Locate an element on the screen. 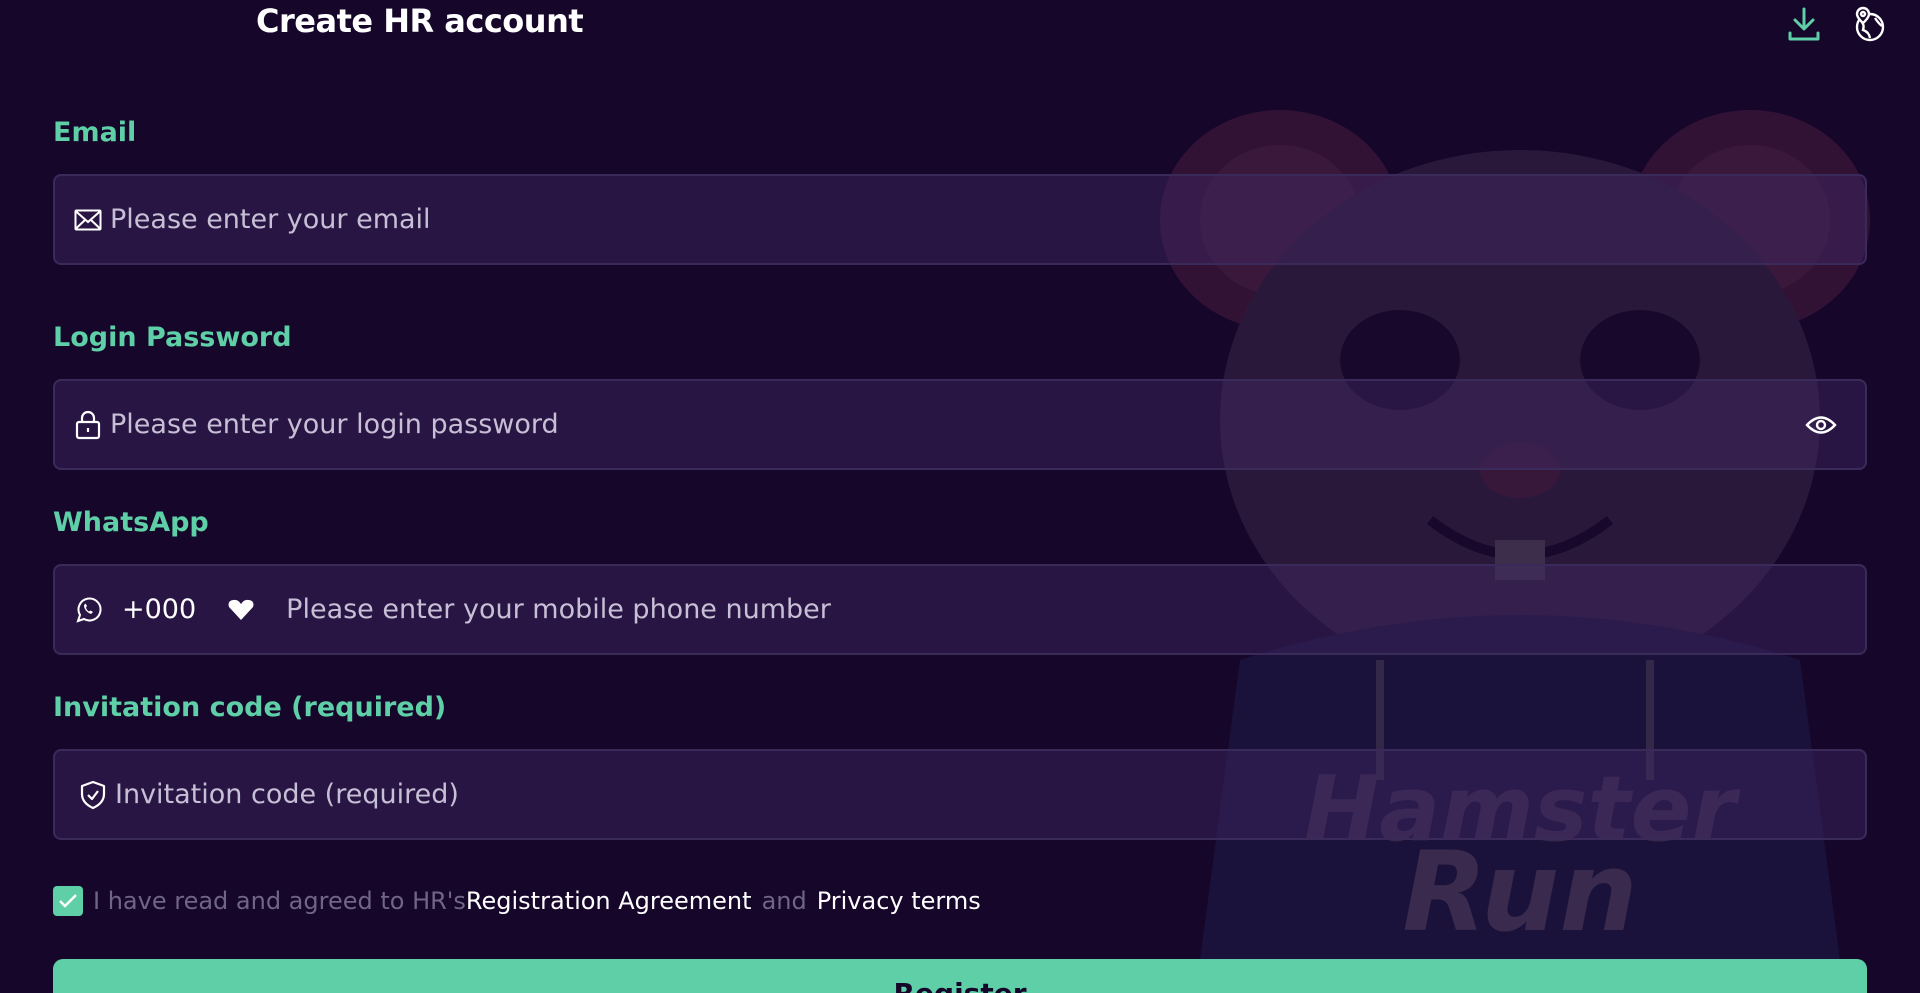 This screenshot has width=1920, height=993. country-code-selector: +000 is located at coordinates (159, 609).